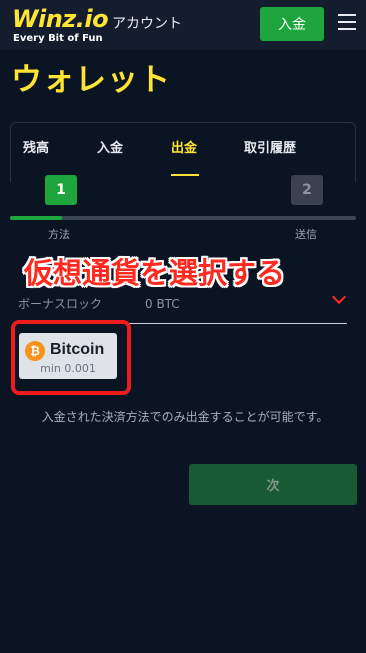  What do you see at coordinates (147, 24) in the screenshot?
I see `account-link: アカウント` at bounding box center [147, 24].